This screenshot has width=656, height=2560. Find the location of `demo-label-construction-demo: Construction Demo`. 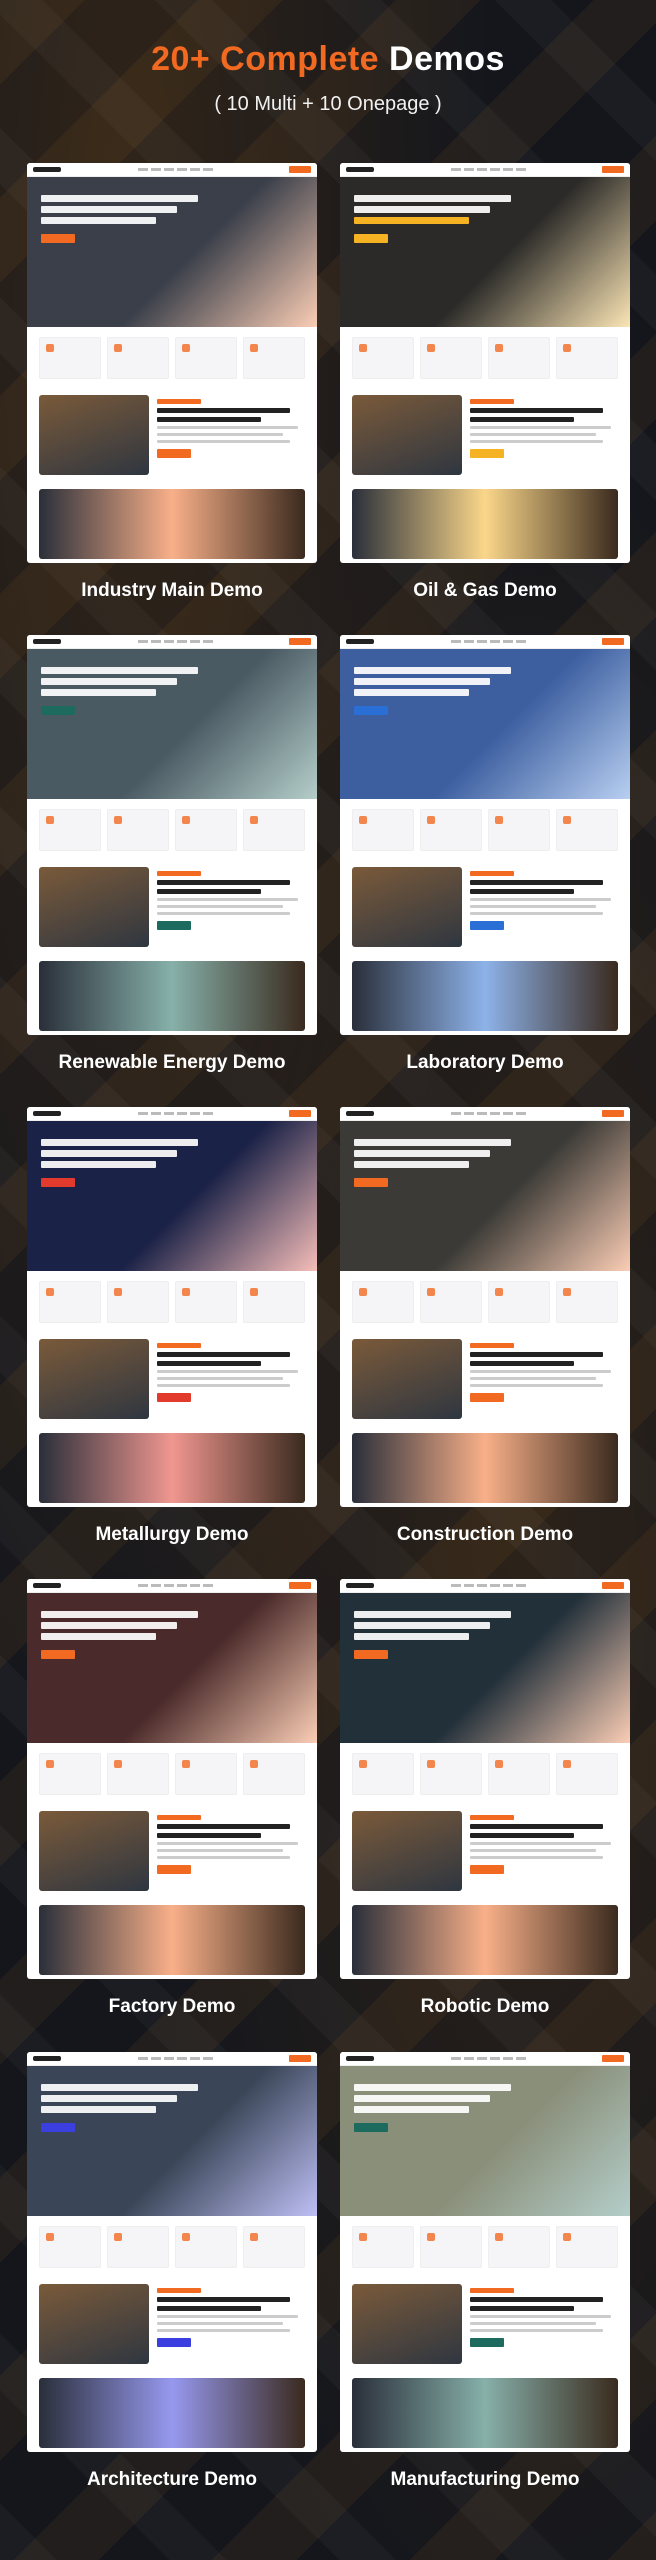

demo-label-construction-demo: Construction Demo is located at coordinates (485, 1535).